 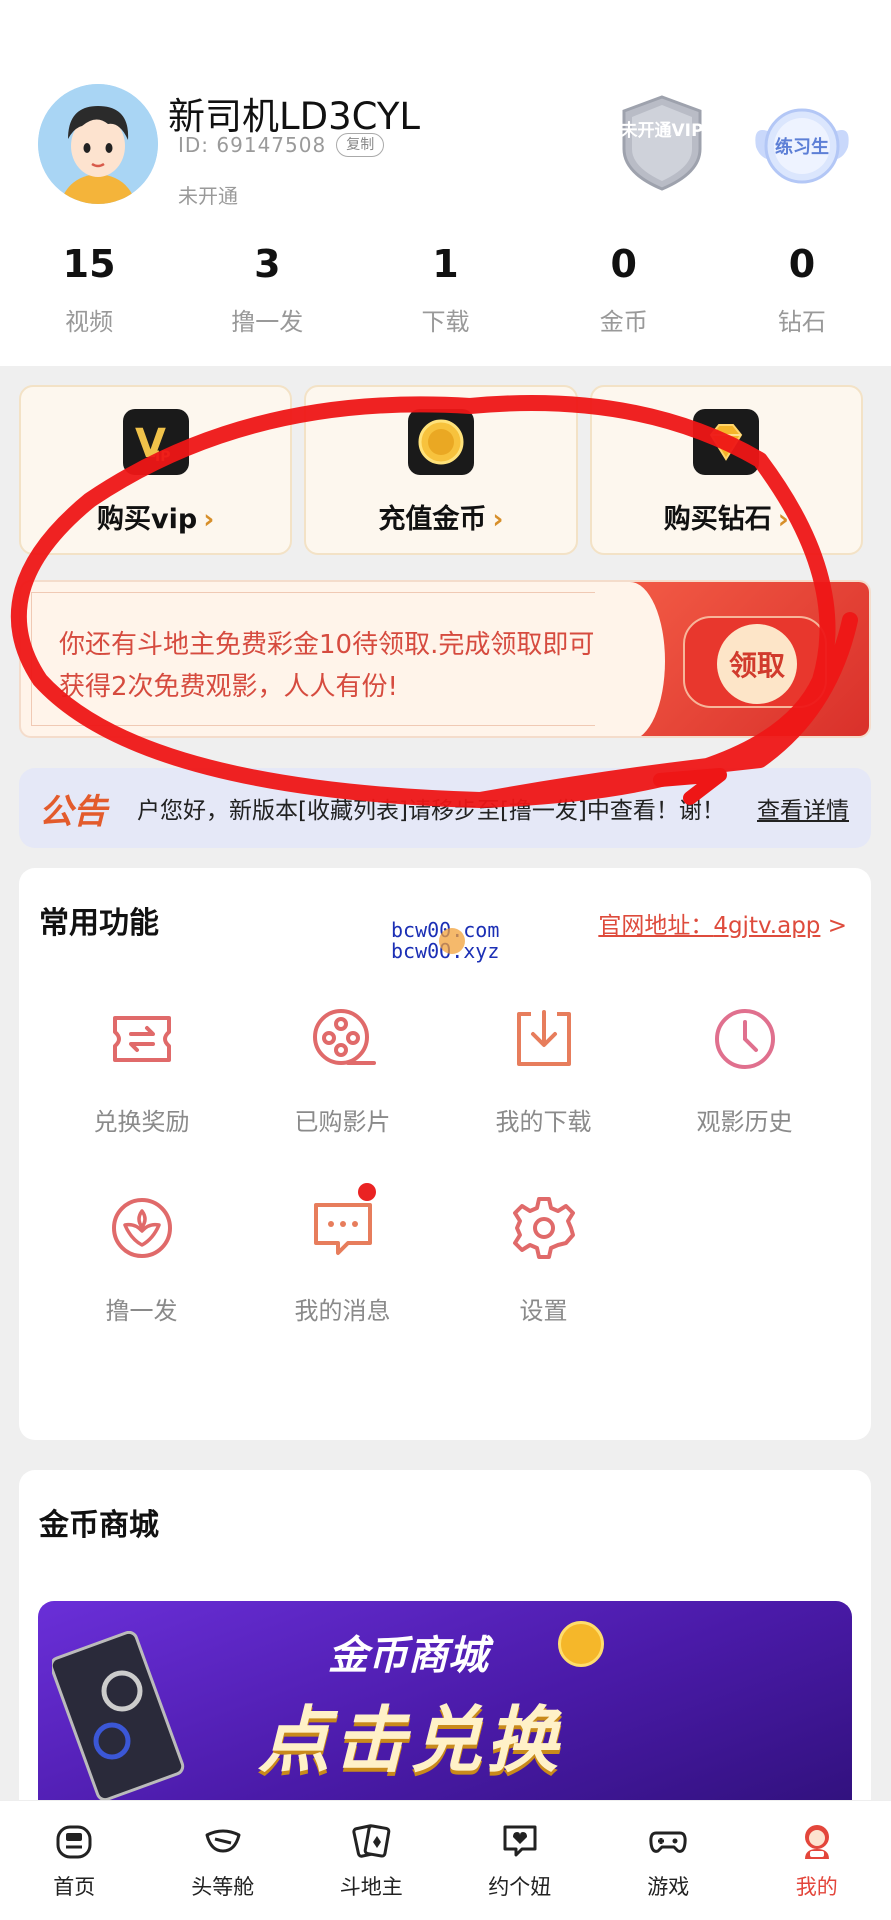 I want to click on stat-label: 钻石, so click(x=801, y=322).